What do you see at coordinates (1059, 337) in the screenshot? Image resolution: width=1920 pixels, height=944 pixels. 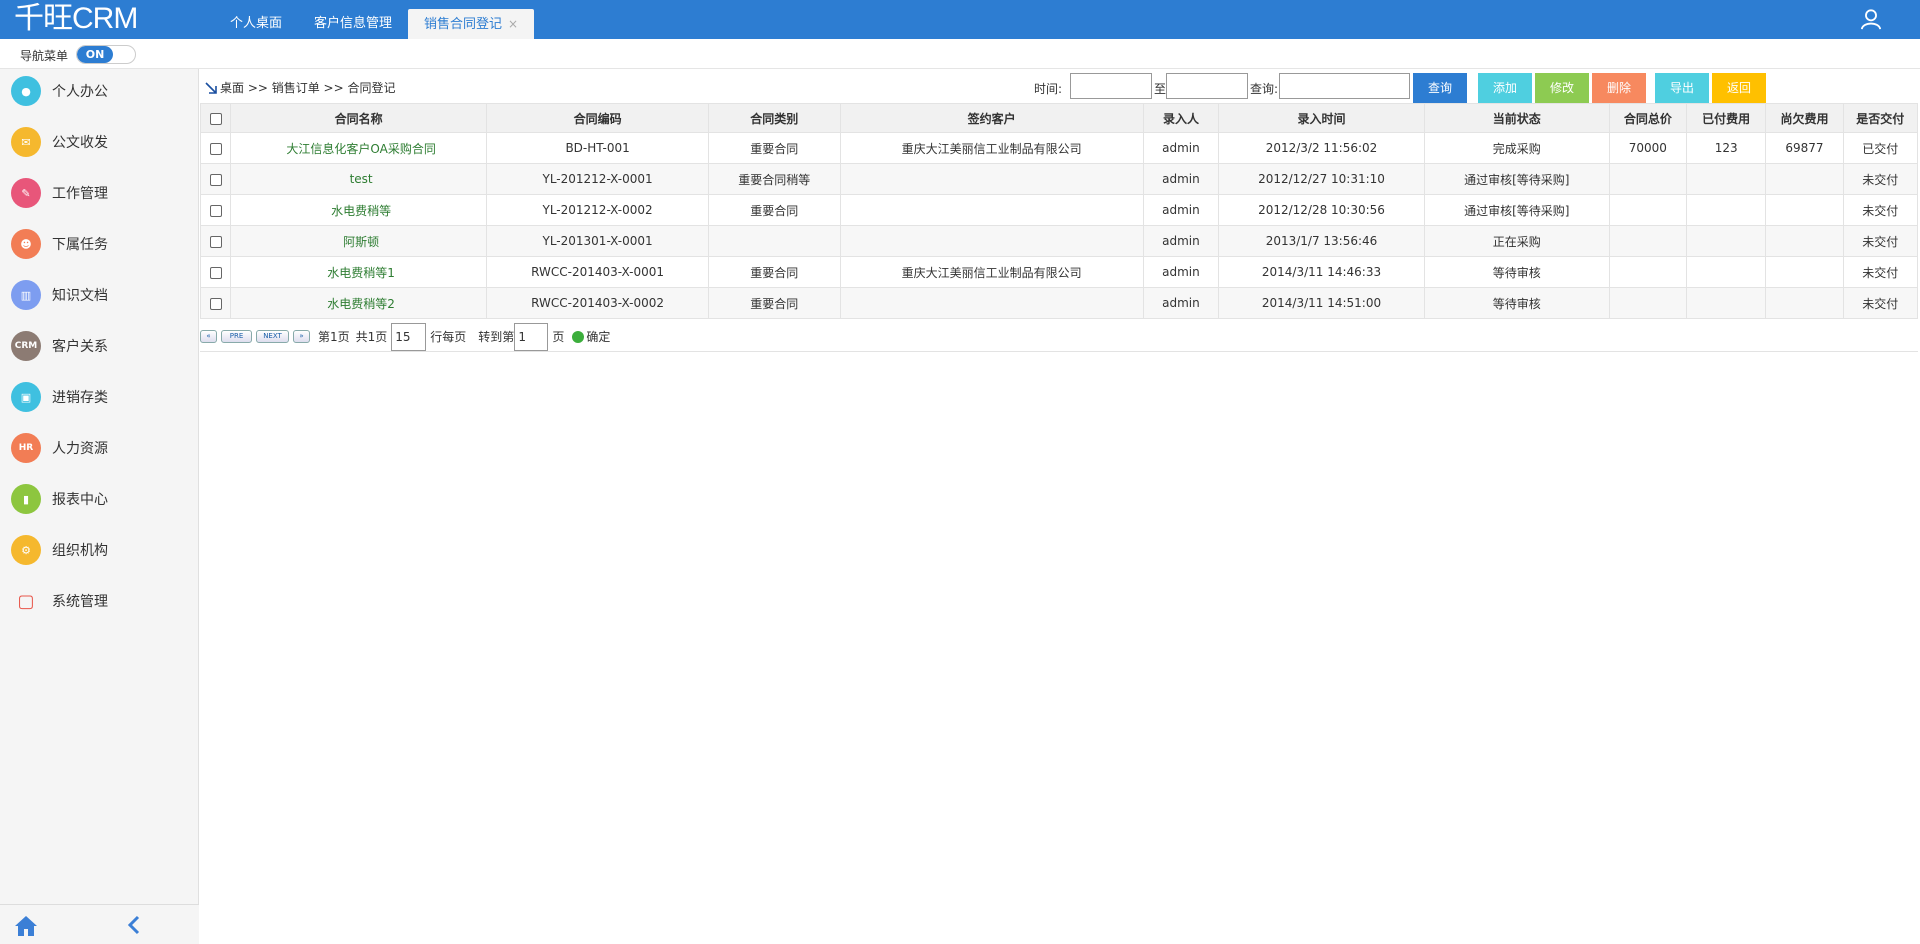 I see `pager: « PRE NEXT » 第1页 共1页 15 行每页 转到第 1 页 确定` at bounding box center [1059, 337].